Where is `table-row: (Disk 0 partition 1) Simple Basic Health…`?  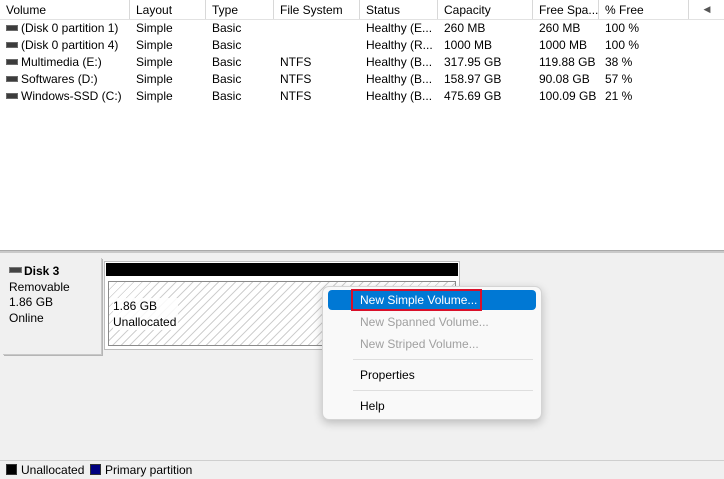 table-row: (Disk 0 partition 1) Simple Basic Health… is located at coordinates (362, 28).